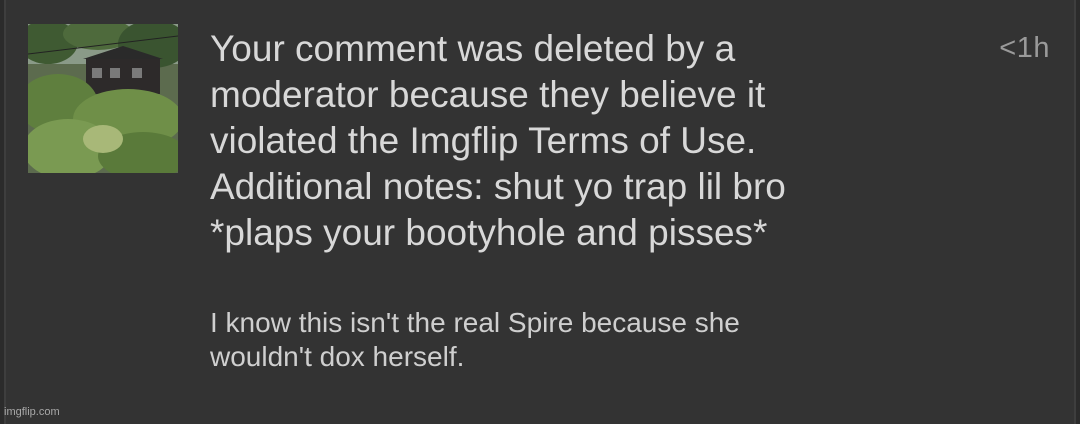 The width and height of the screenshot is (1080, 424). I want to click on imgflip-watermark: imgflip.com, so click(32, 412).